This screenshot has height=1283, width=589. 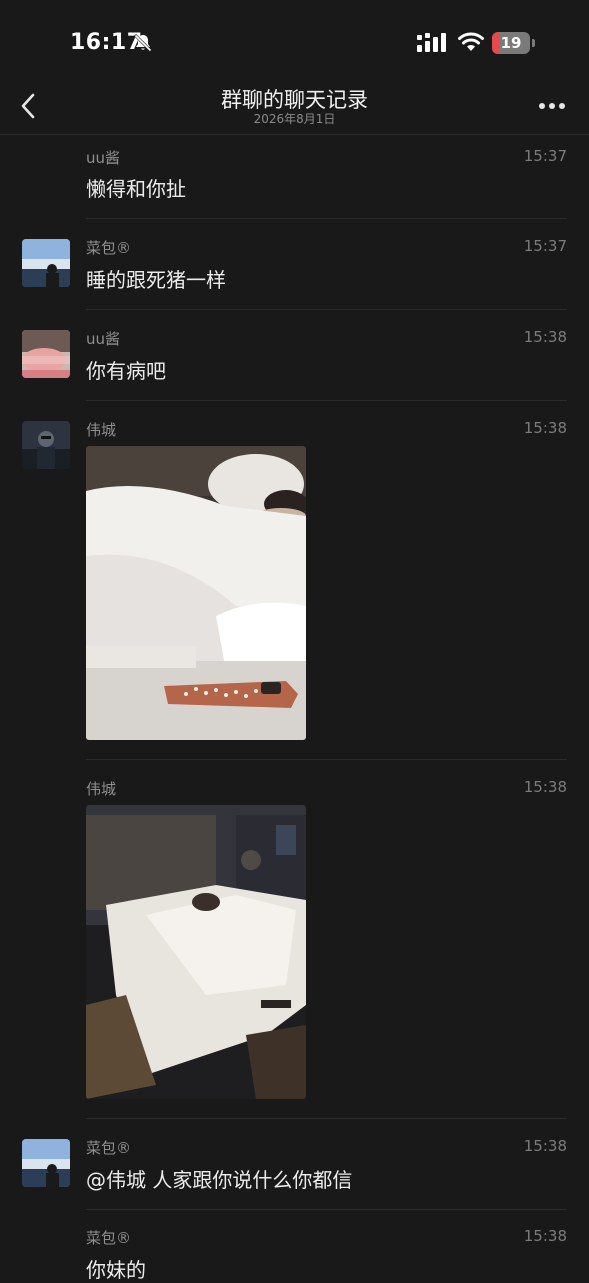 I want to click on message-item: uu酱 15:37 懒得和你扯, so click(x=294, y=177).